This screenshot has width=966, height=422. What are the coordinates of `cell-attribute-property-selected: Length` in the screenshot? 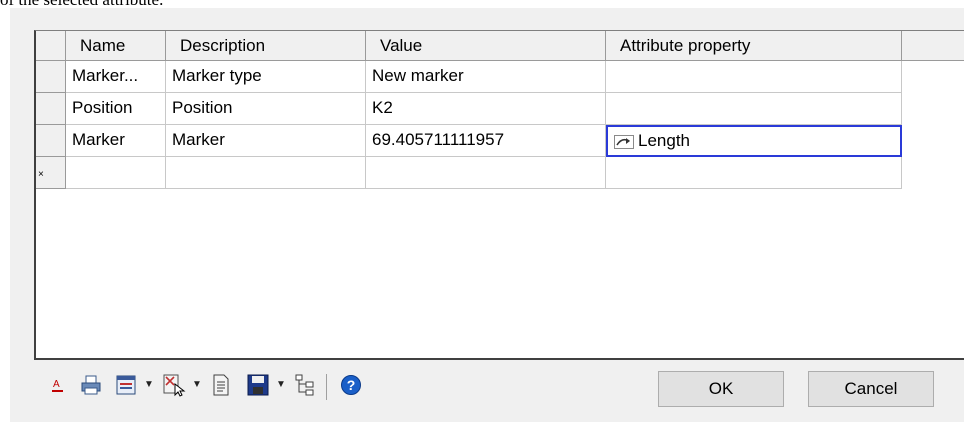 It's located at (754, 141).